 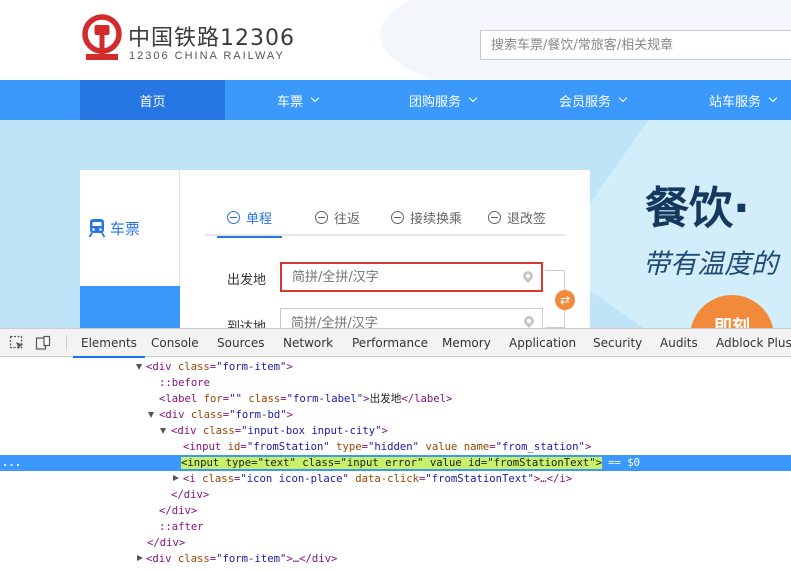 What do you see at coordinates (679, 343) in the screenshot?
I see `tab-audits: Audits` at bounding box center [679, 343].